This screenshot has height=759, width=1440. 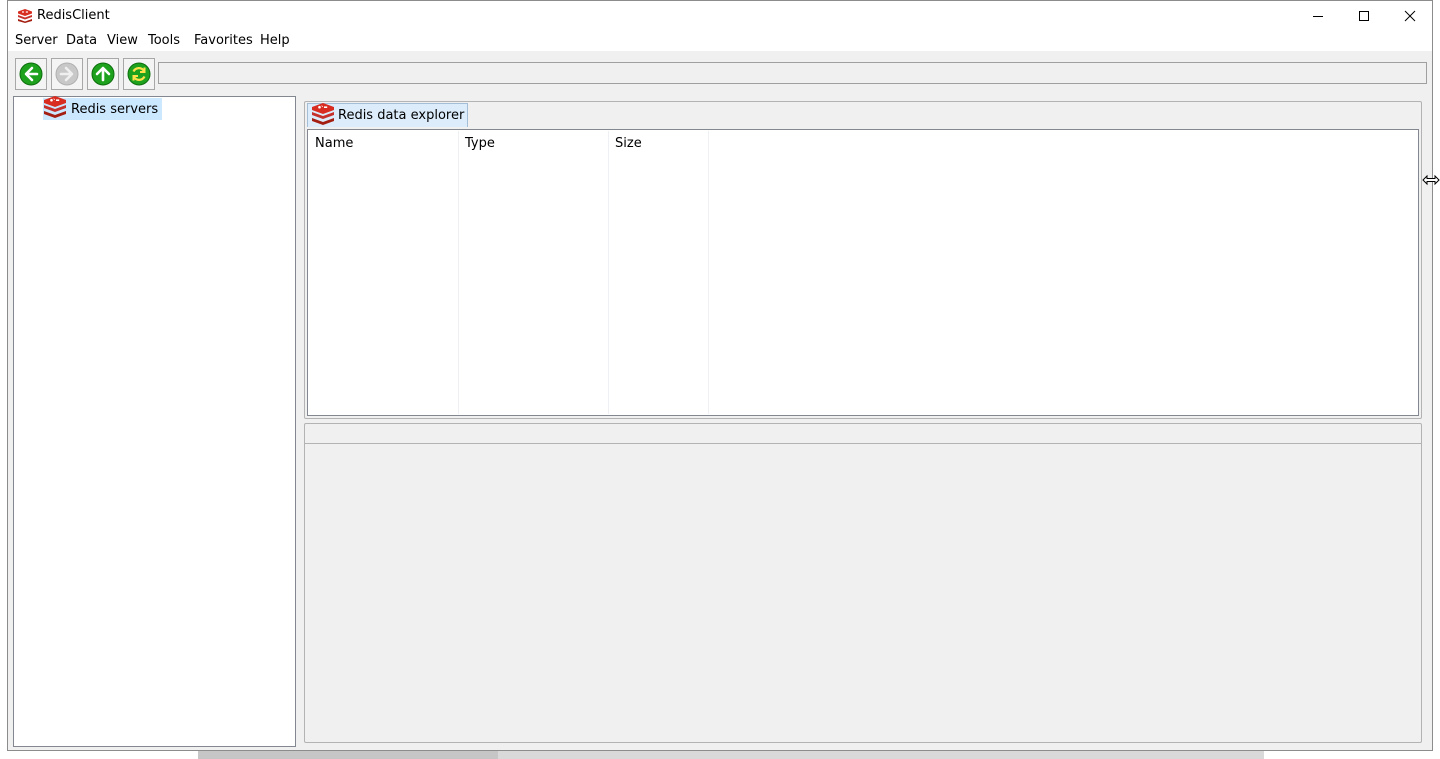 I want to click on maximize-icon, so click(x=1364, y=16).